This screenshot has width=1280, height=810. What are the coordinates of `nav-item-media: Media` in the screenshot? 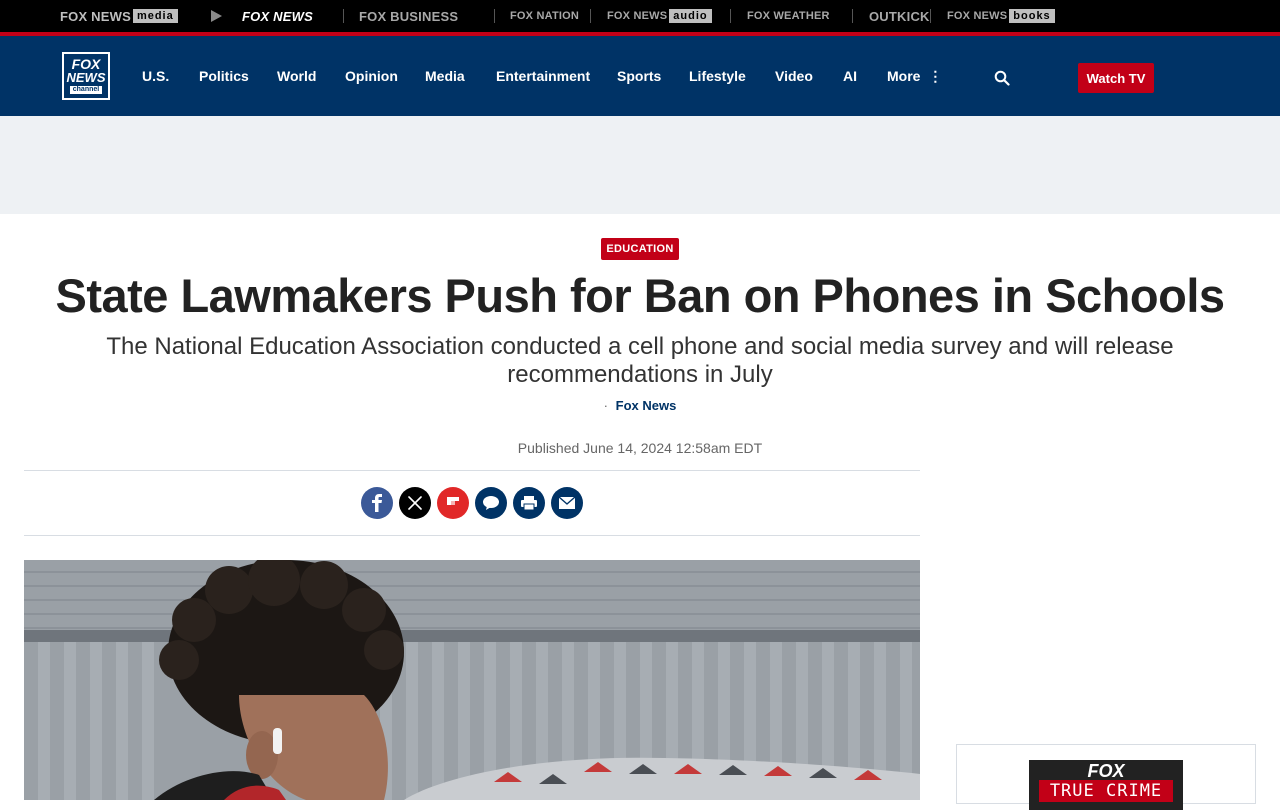 It's located at (445, 76).